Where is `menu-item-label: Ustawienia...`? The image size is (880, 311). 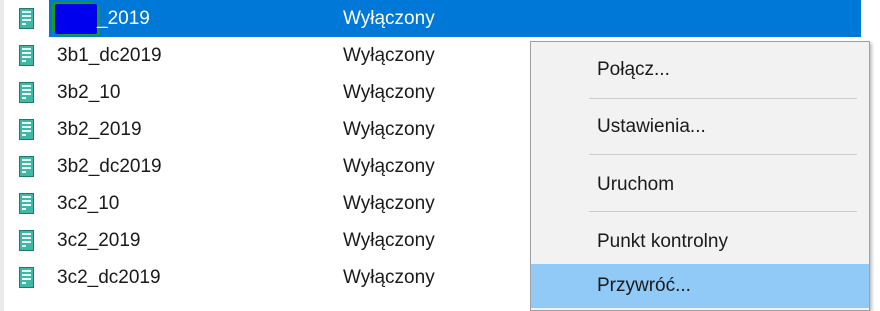 menu-item-label: Ustawienia... is located at coordinates (651, 126).